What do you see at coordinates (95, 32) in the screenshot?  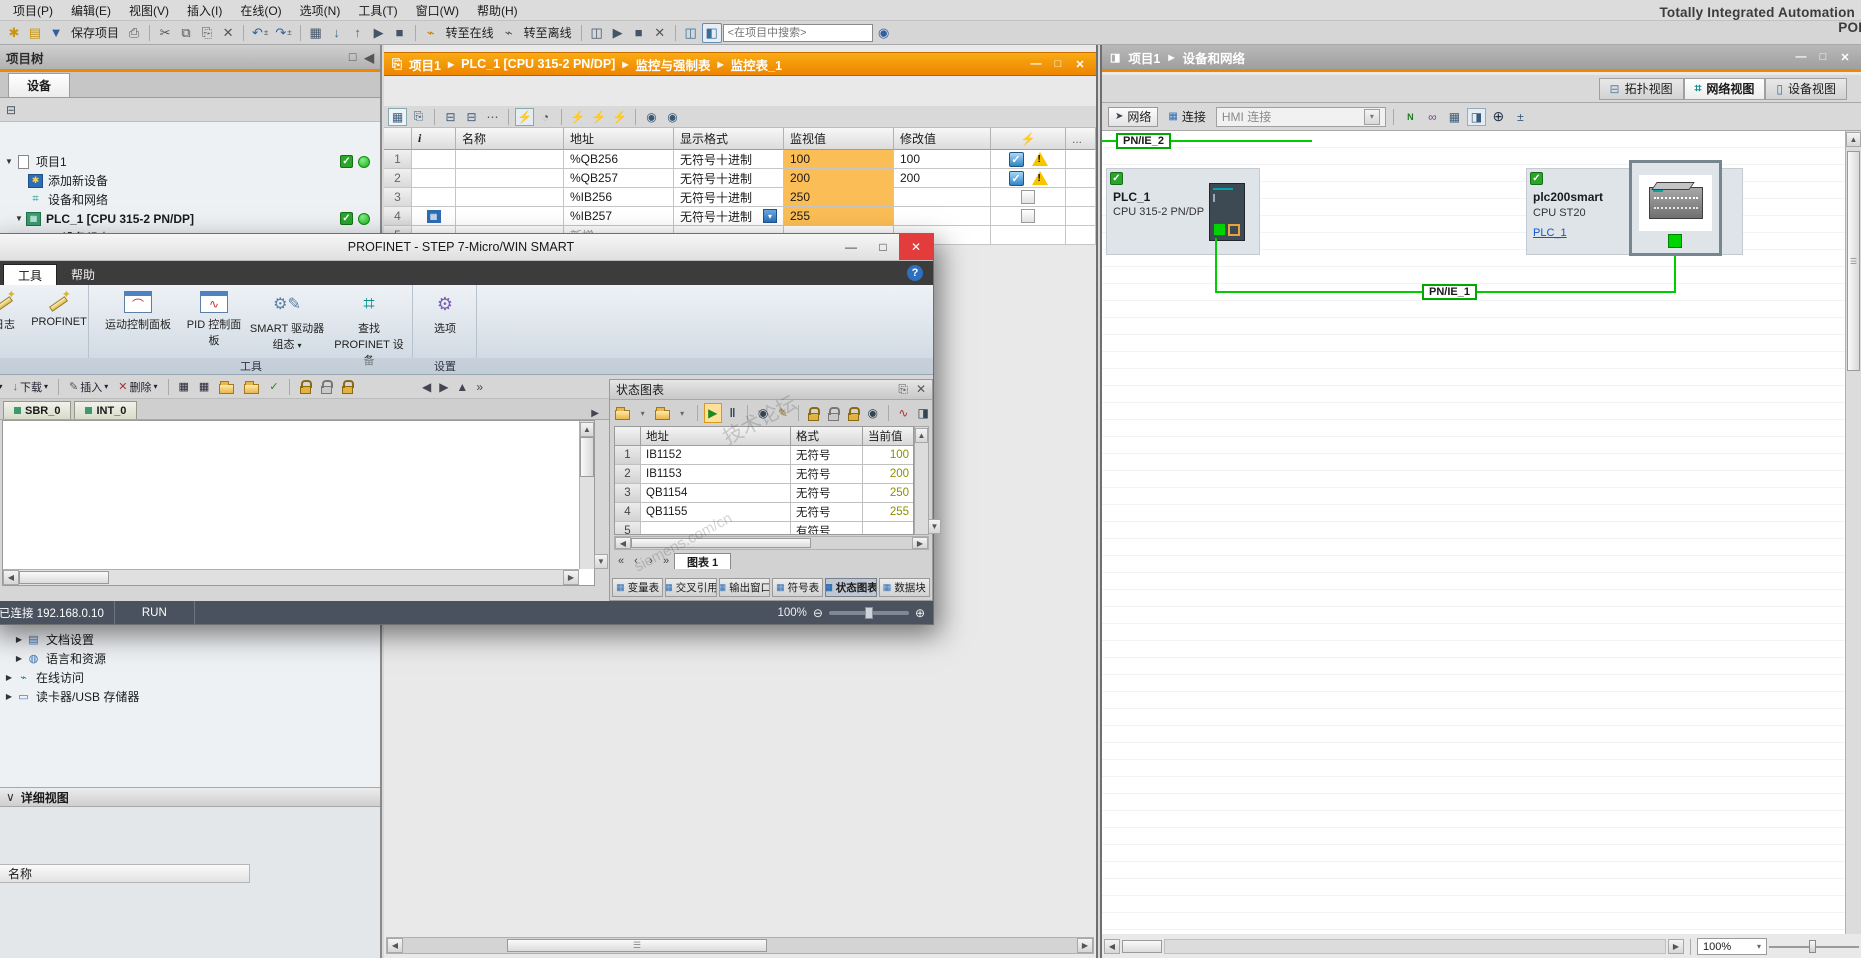 I see `save-project-button: 保存项目` at bounding box center [95, 32].